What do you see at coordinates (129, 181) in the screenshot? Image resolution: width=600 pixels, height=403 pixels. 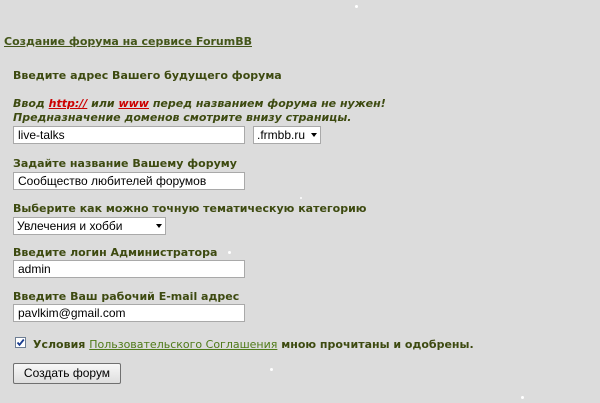 I see `forum-name-input: Сообщество любителей форумов` at bounding box center [129, 181].